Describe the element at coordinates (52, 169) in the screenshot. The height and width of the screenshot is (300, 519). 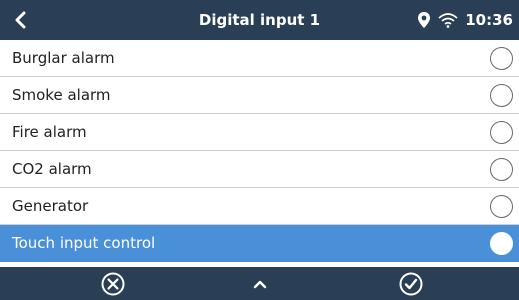
I see `option-label: CO2 alarm` at that location.